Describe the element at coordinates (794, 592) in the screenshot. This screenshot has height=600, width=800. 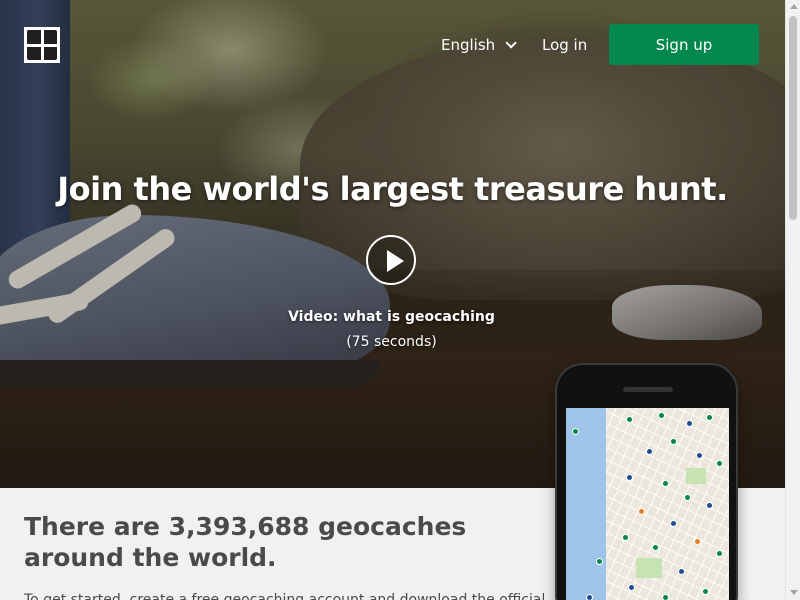
I see `scroll-down-arrow-icon` at that location.